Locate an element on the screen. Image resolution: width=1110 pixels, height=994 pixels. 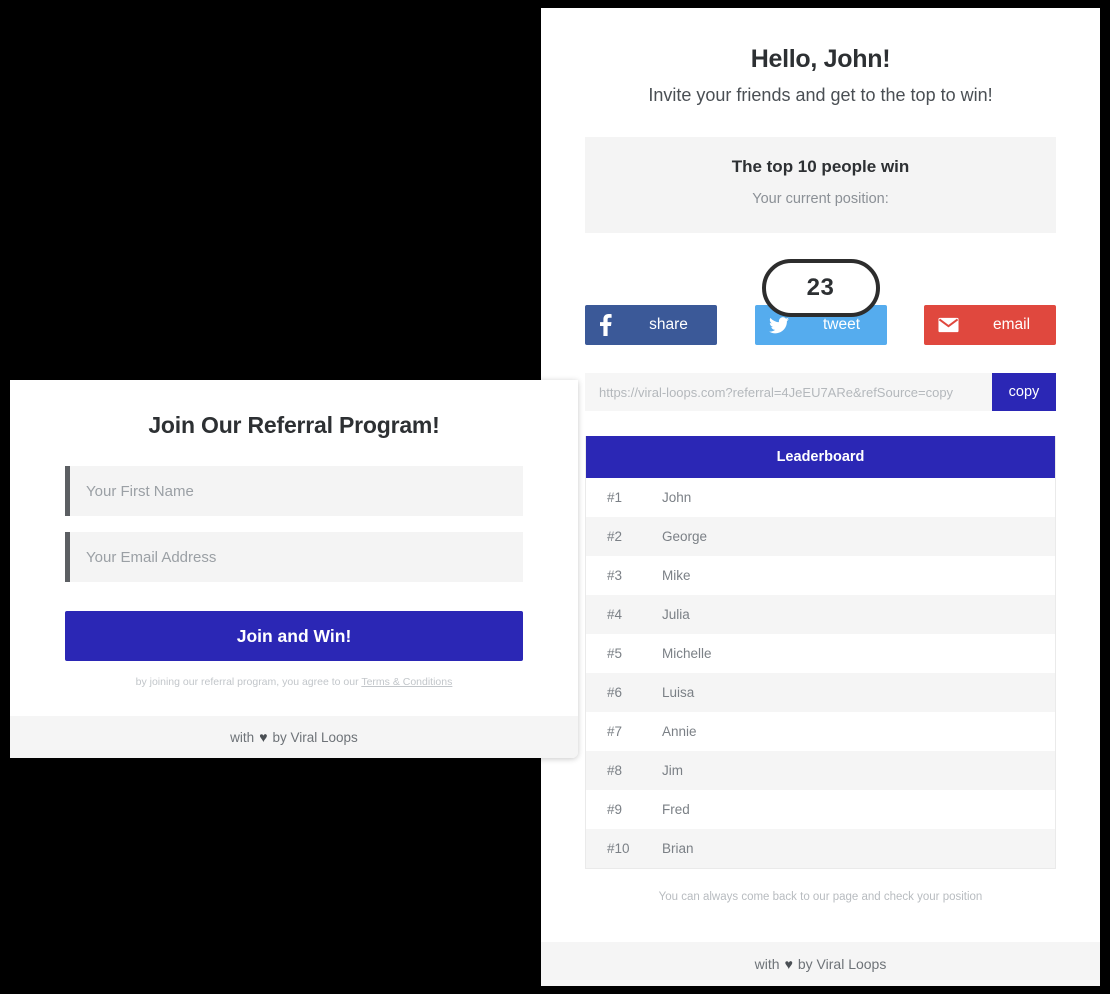
leaderboard-name: Luisa is located at coordinates (678, 693).